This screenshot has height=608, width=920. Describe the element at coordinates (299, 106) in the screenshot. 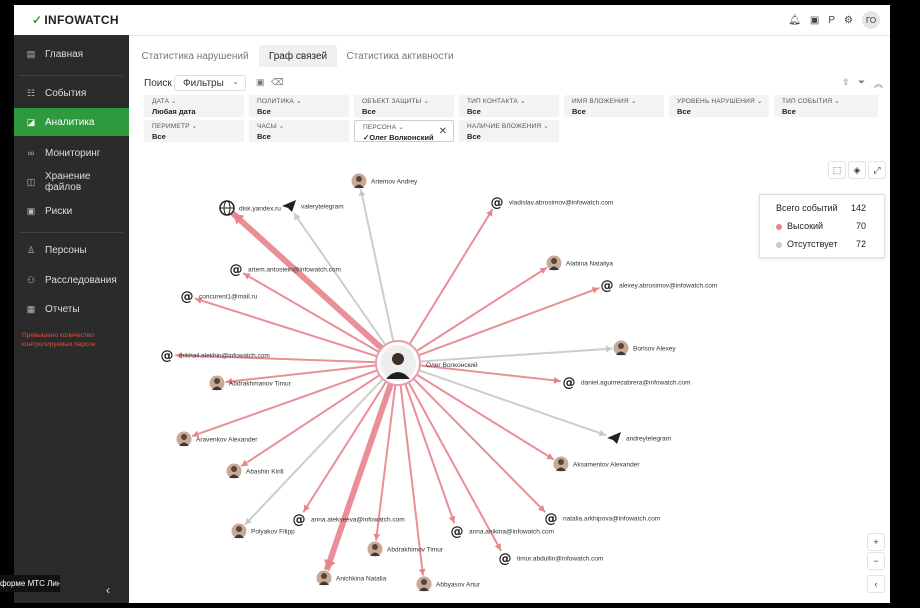

I see `filter-policy: Политика ⌄ Все` at that location.